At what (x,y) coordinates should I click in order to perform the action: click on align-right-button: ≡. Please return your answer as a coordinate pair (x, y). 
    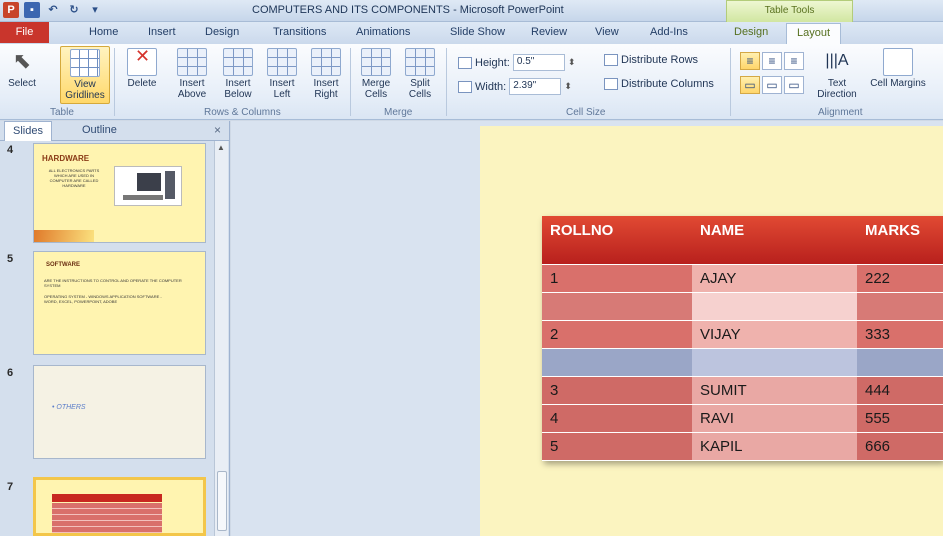
    Looking at the image, I should click on (794, 61).